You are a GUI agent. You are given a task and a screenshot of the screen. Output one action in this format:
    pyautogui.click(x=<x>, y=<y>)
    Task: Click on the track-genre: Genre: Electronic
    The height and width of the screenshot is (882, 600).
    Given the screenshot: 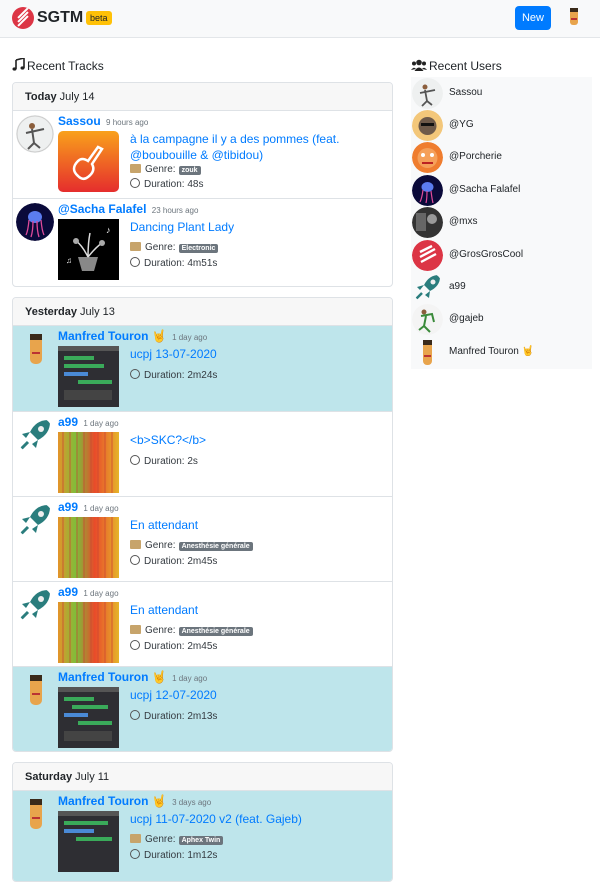 What is the action you would take?
    pyautogui.click(x=174, y=247)
    